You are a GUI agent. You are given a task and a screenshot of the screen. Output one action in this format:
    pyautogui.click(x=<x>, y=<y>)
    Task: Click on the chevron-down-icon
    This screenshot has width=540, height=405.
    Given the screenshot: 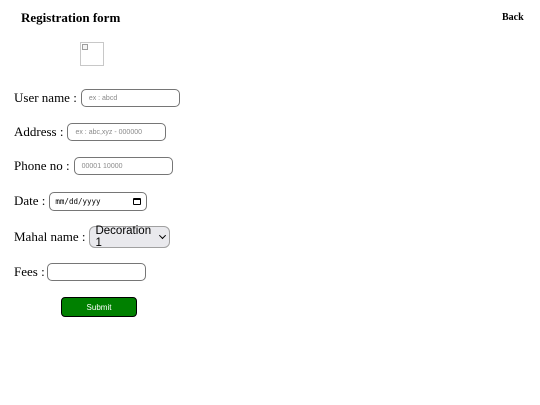 What is the action you would take?
    pyautogui.click(x=162, y=235)
    